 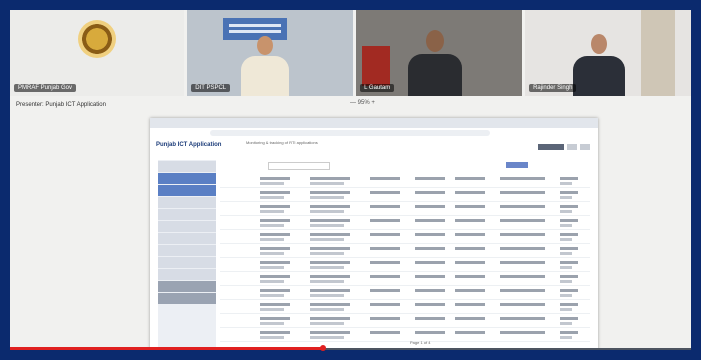 What do you see at coordinates (61, 105) in the screenshot?
I see `presenter-status: Presenter: Punjab ICT Application` at bounding box center [61, 105].